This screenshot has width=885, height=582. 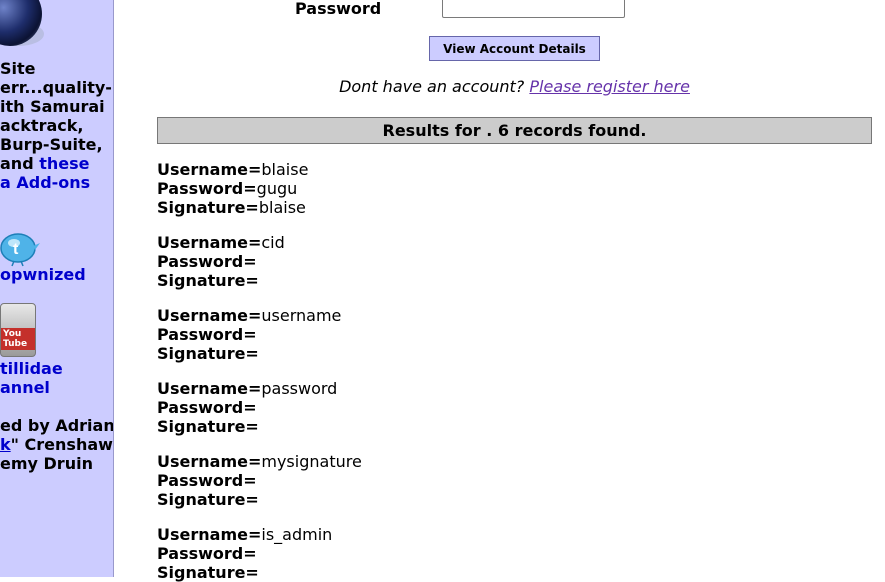 What do you see at coordinates (20, 248) in the screenshot?
I see `twitter-bird-icon: t` at bounding box center [20, 248].